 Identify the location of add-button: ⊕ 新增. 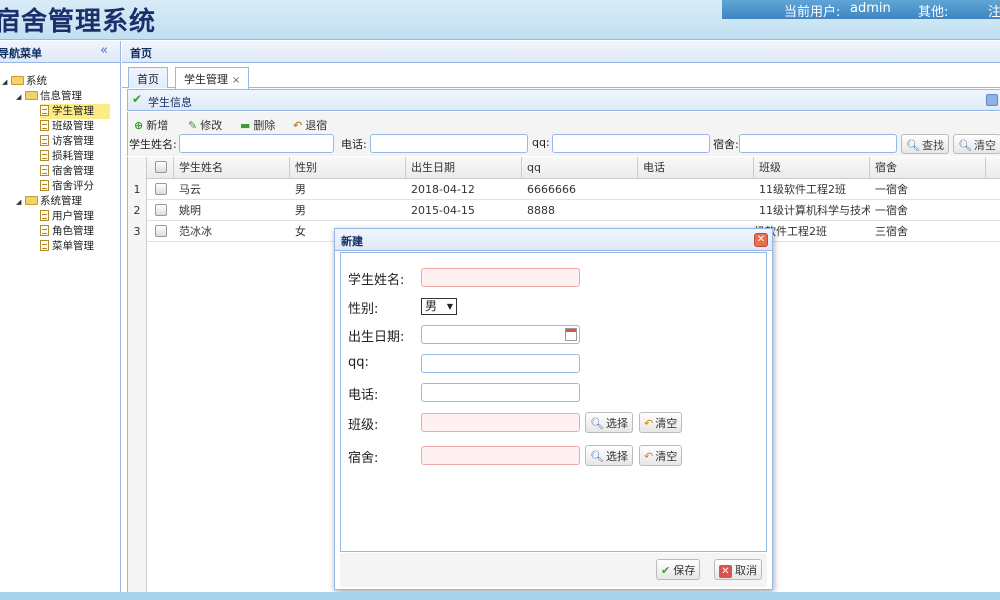
(151, 125).